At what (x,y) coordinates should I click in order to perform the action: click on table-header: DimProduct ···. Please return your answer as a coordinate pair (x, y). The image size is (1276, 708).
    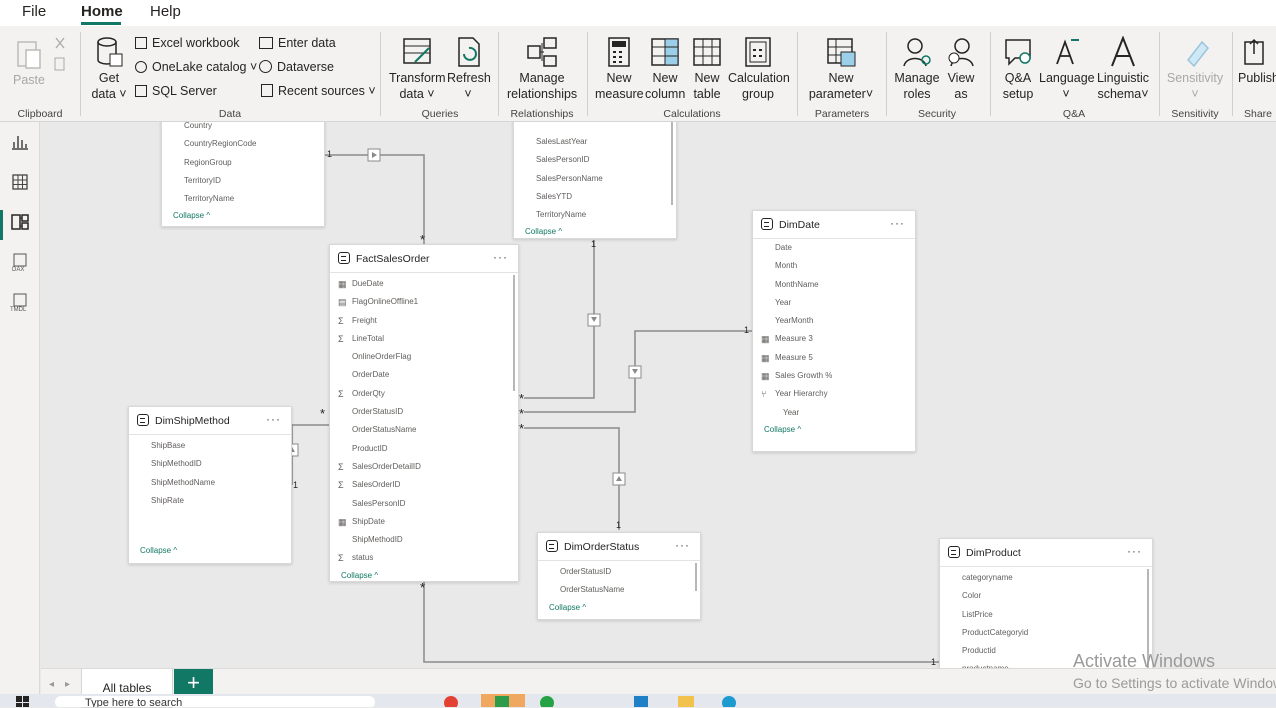
    Looking at the image, I should click on (1046, 553).